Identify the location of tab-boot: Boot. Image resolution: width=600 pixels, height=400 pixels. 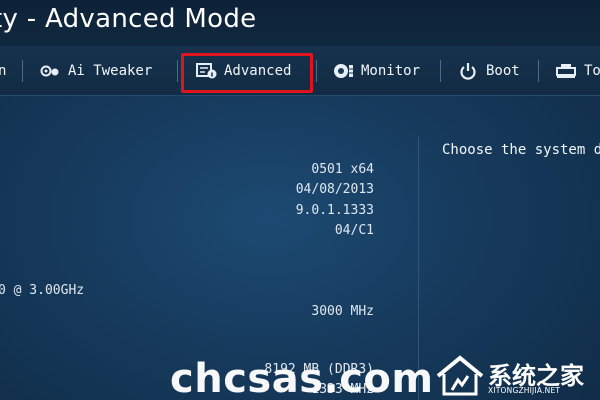
(489, 71).